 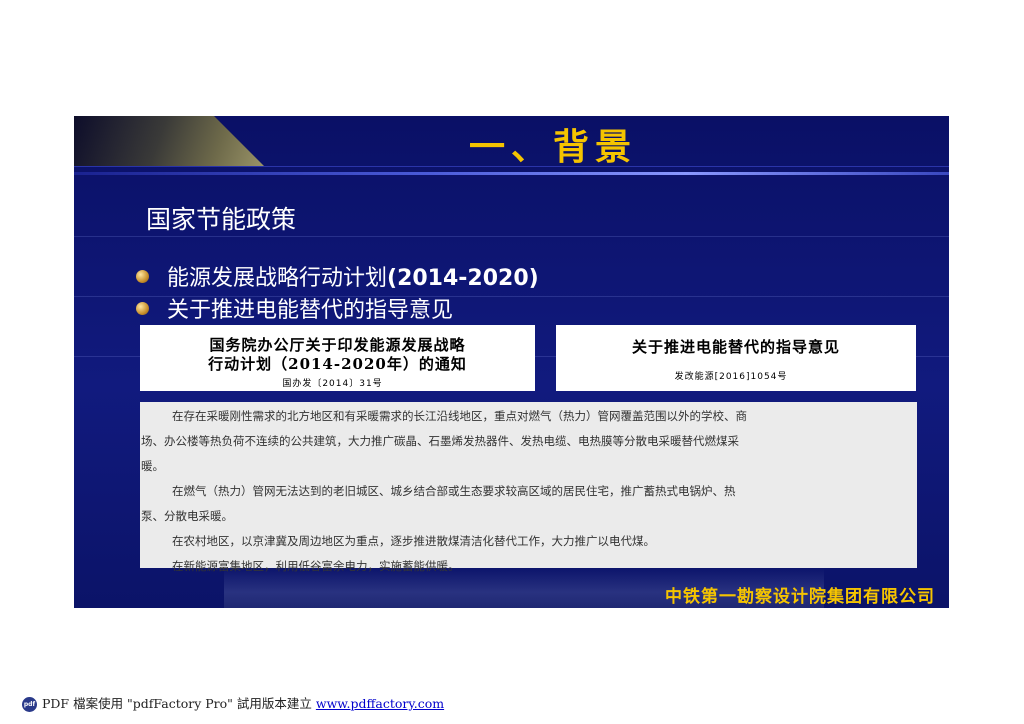 What do you see at coordinates (735, 347) in the screenshot?
I see `document-title: 关于推进电能替代的指导意见` at bounding box center [735, 347].